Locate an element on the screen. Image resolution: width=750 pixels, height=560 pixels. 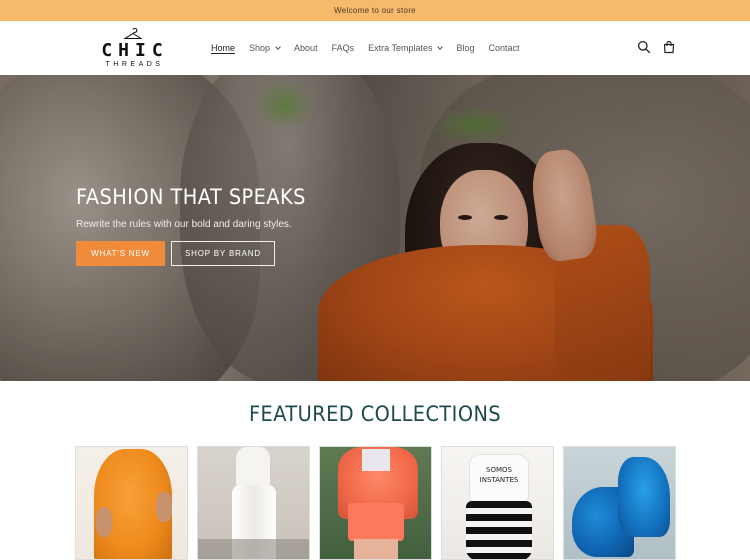
hanger-icon is located at coordinates (133, 33).